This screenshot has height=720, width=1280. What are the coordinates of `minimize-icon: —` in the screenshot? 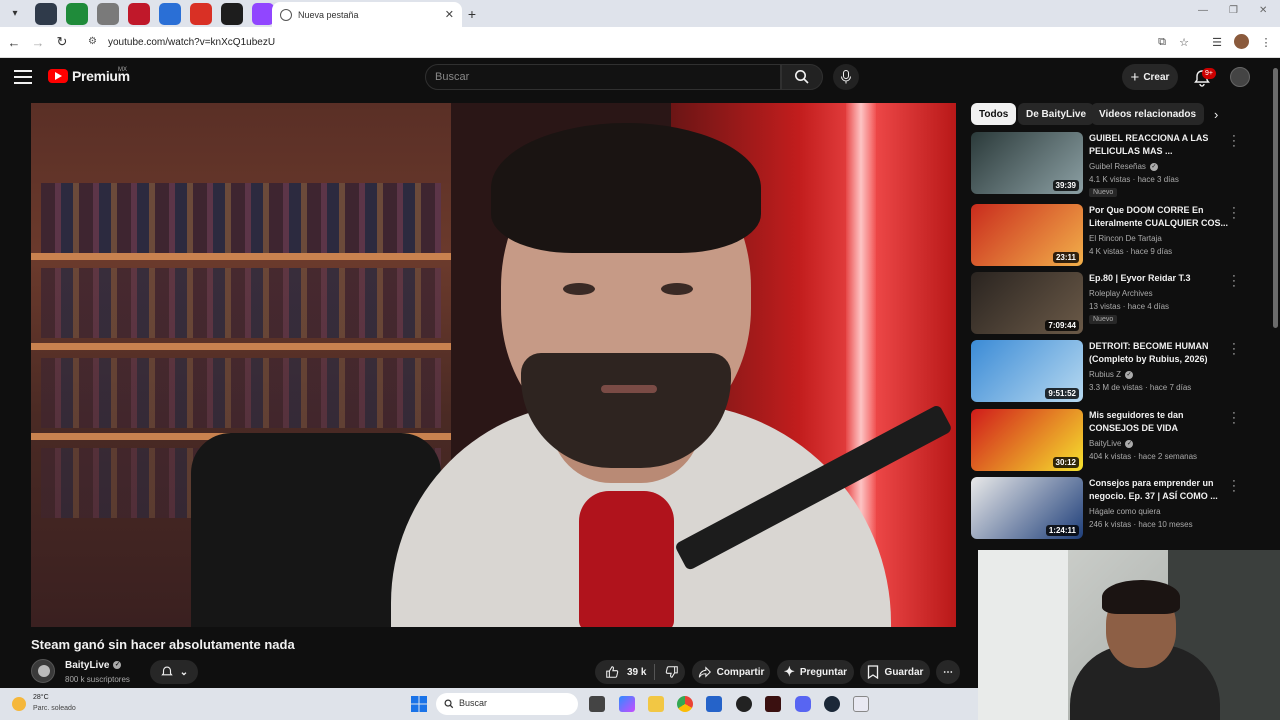 It's located at (1203, 10).